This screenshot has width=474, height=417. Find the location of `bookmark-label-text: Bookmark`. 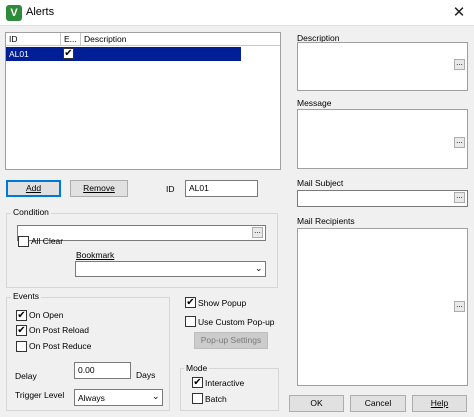

bookmark-label-text: Bookmark is located at coordinates (95, 255).